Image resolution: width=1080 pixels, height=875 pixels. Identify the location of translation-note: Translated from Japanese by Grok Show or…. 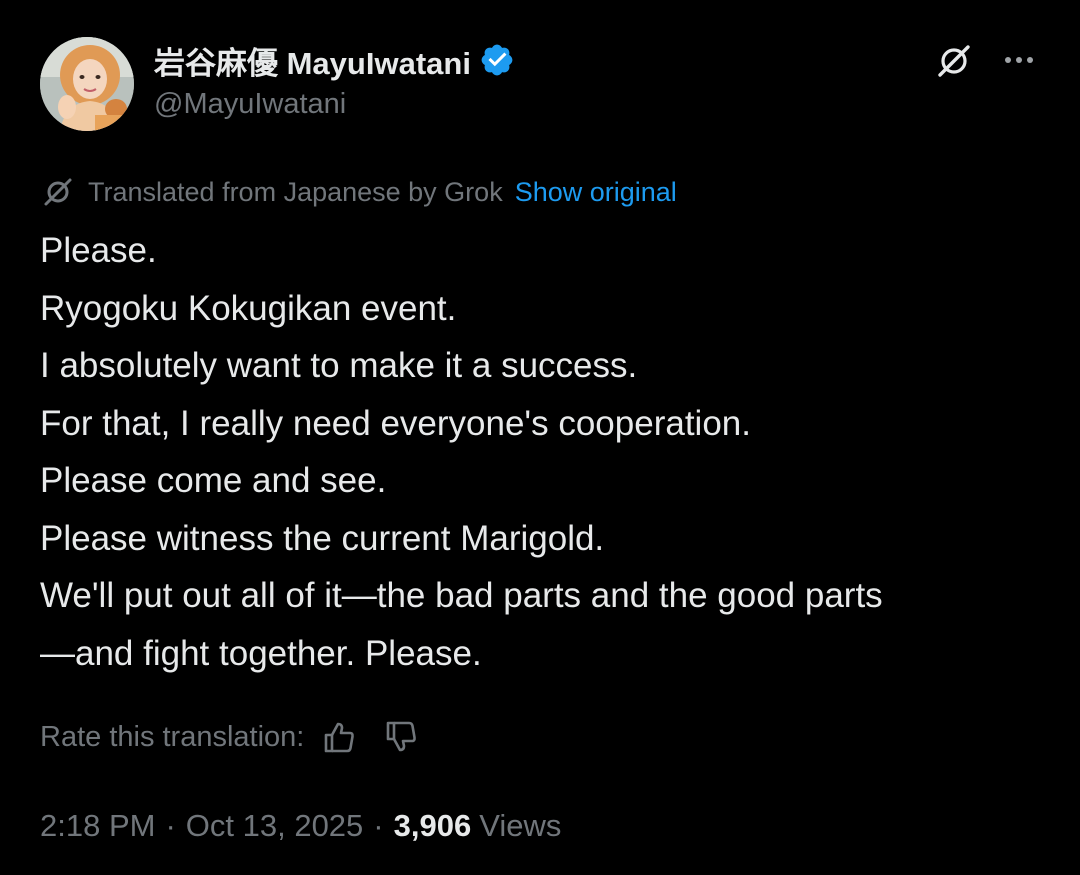
(358, 192).